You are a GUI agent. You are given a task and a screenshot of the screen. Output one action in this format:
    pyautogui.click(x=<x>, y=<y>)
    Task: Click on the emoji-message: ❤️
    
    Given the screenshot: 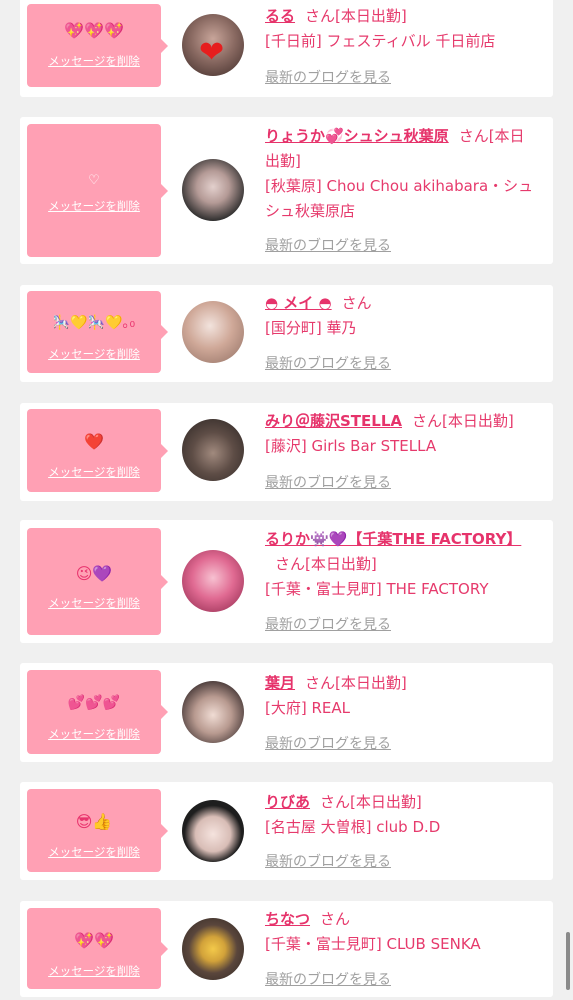 What is the action you would take?
    pyautogui.click(x=94, y=441)
    